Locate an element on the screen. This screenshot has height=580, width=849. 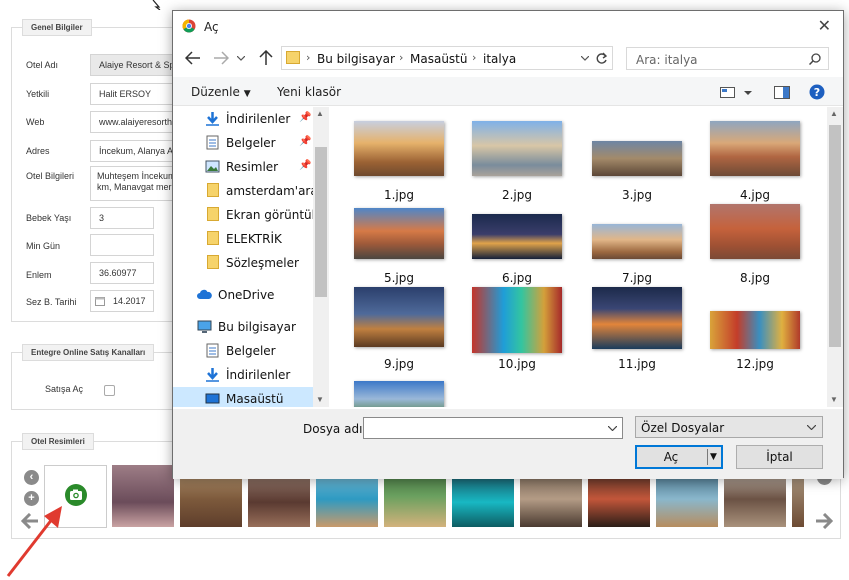
pictures-icon is located at coordinates (212, 166).